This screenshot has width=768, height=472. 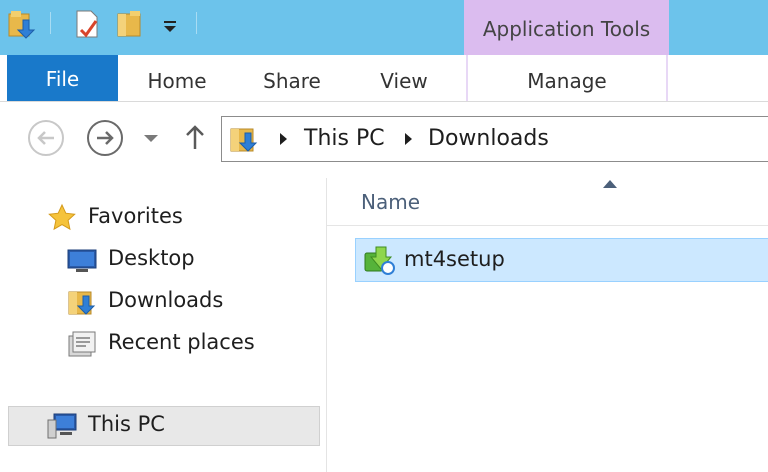 I want to click on header-divider, so click(x=547, y=225).